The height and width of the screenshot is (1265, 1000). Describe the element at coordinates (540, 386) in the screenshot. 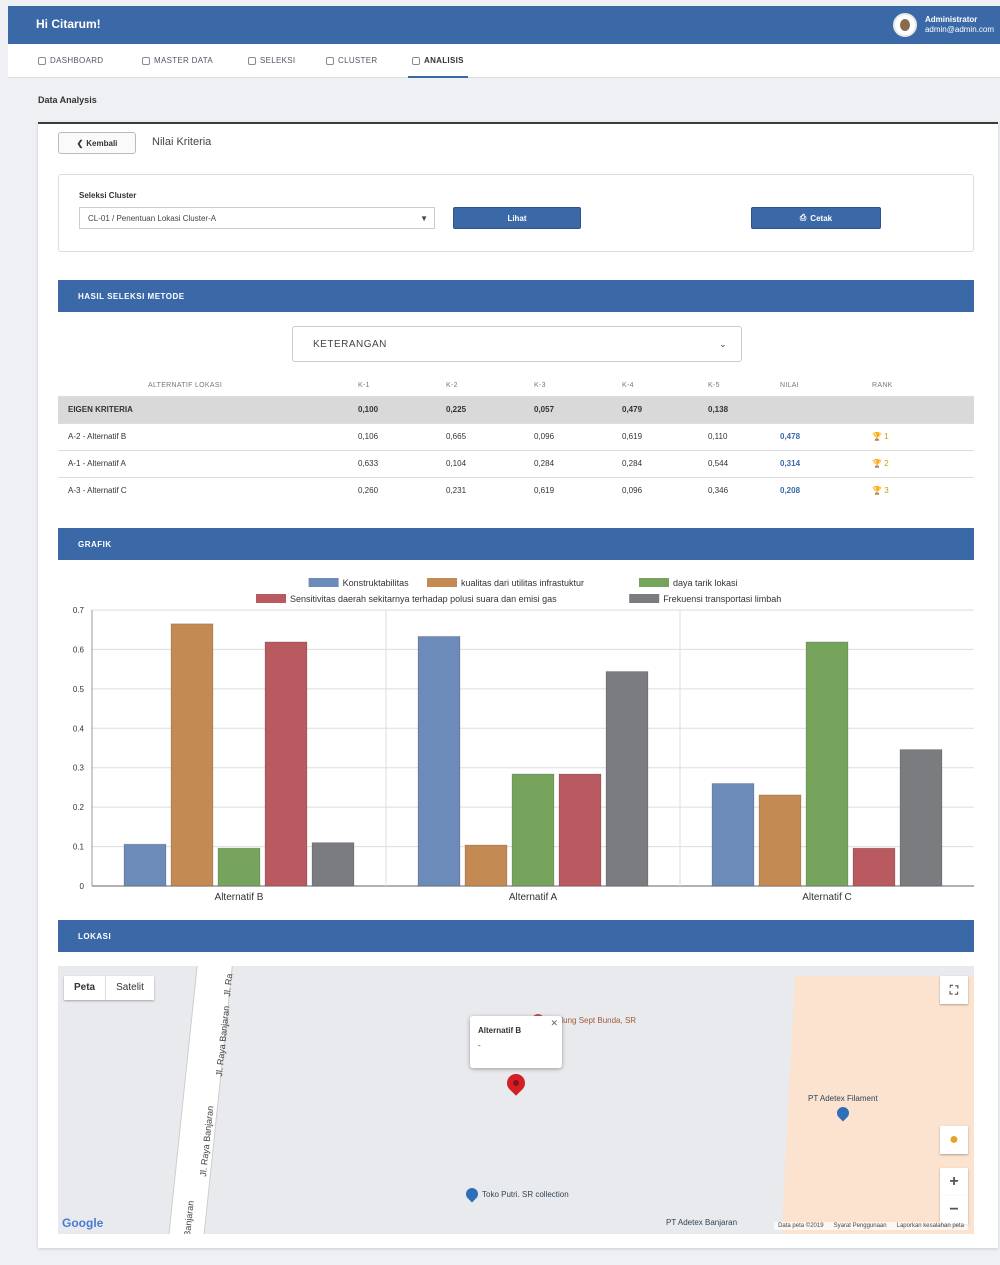

I see `col-k3: K-3` at that location.